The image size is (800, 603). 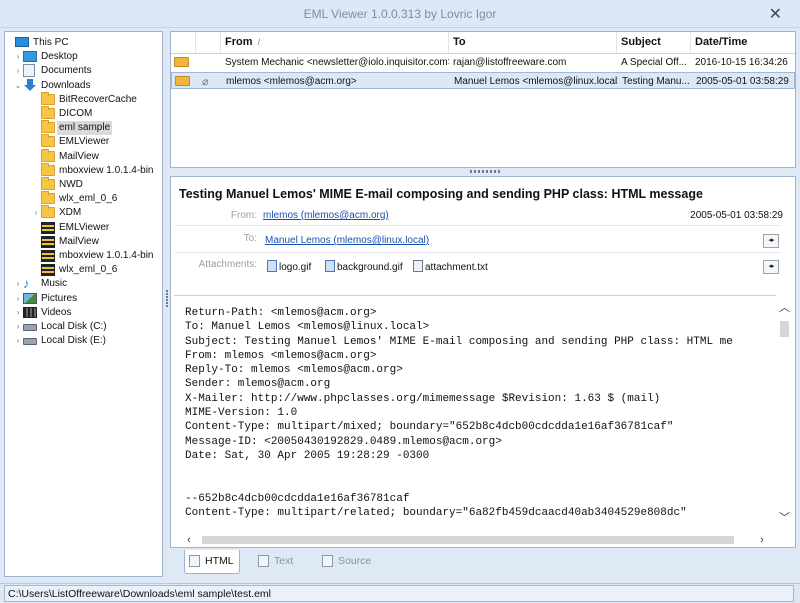 What do you see at coordinates (208, 42) in the screenshot?
I see `attachment-column-header` at bounding box center [208, 42].